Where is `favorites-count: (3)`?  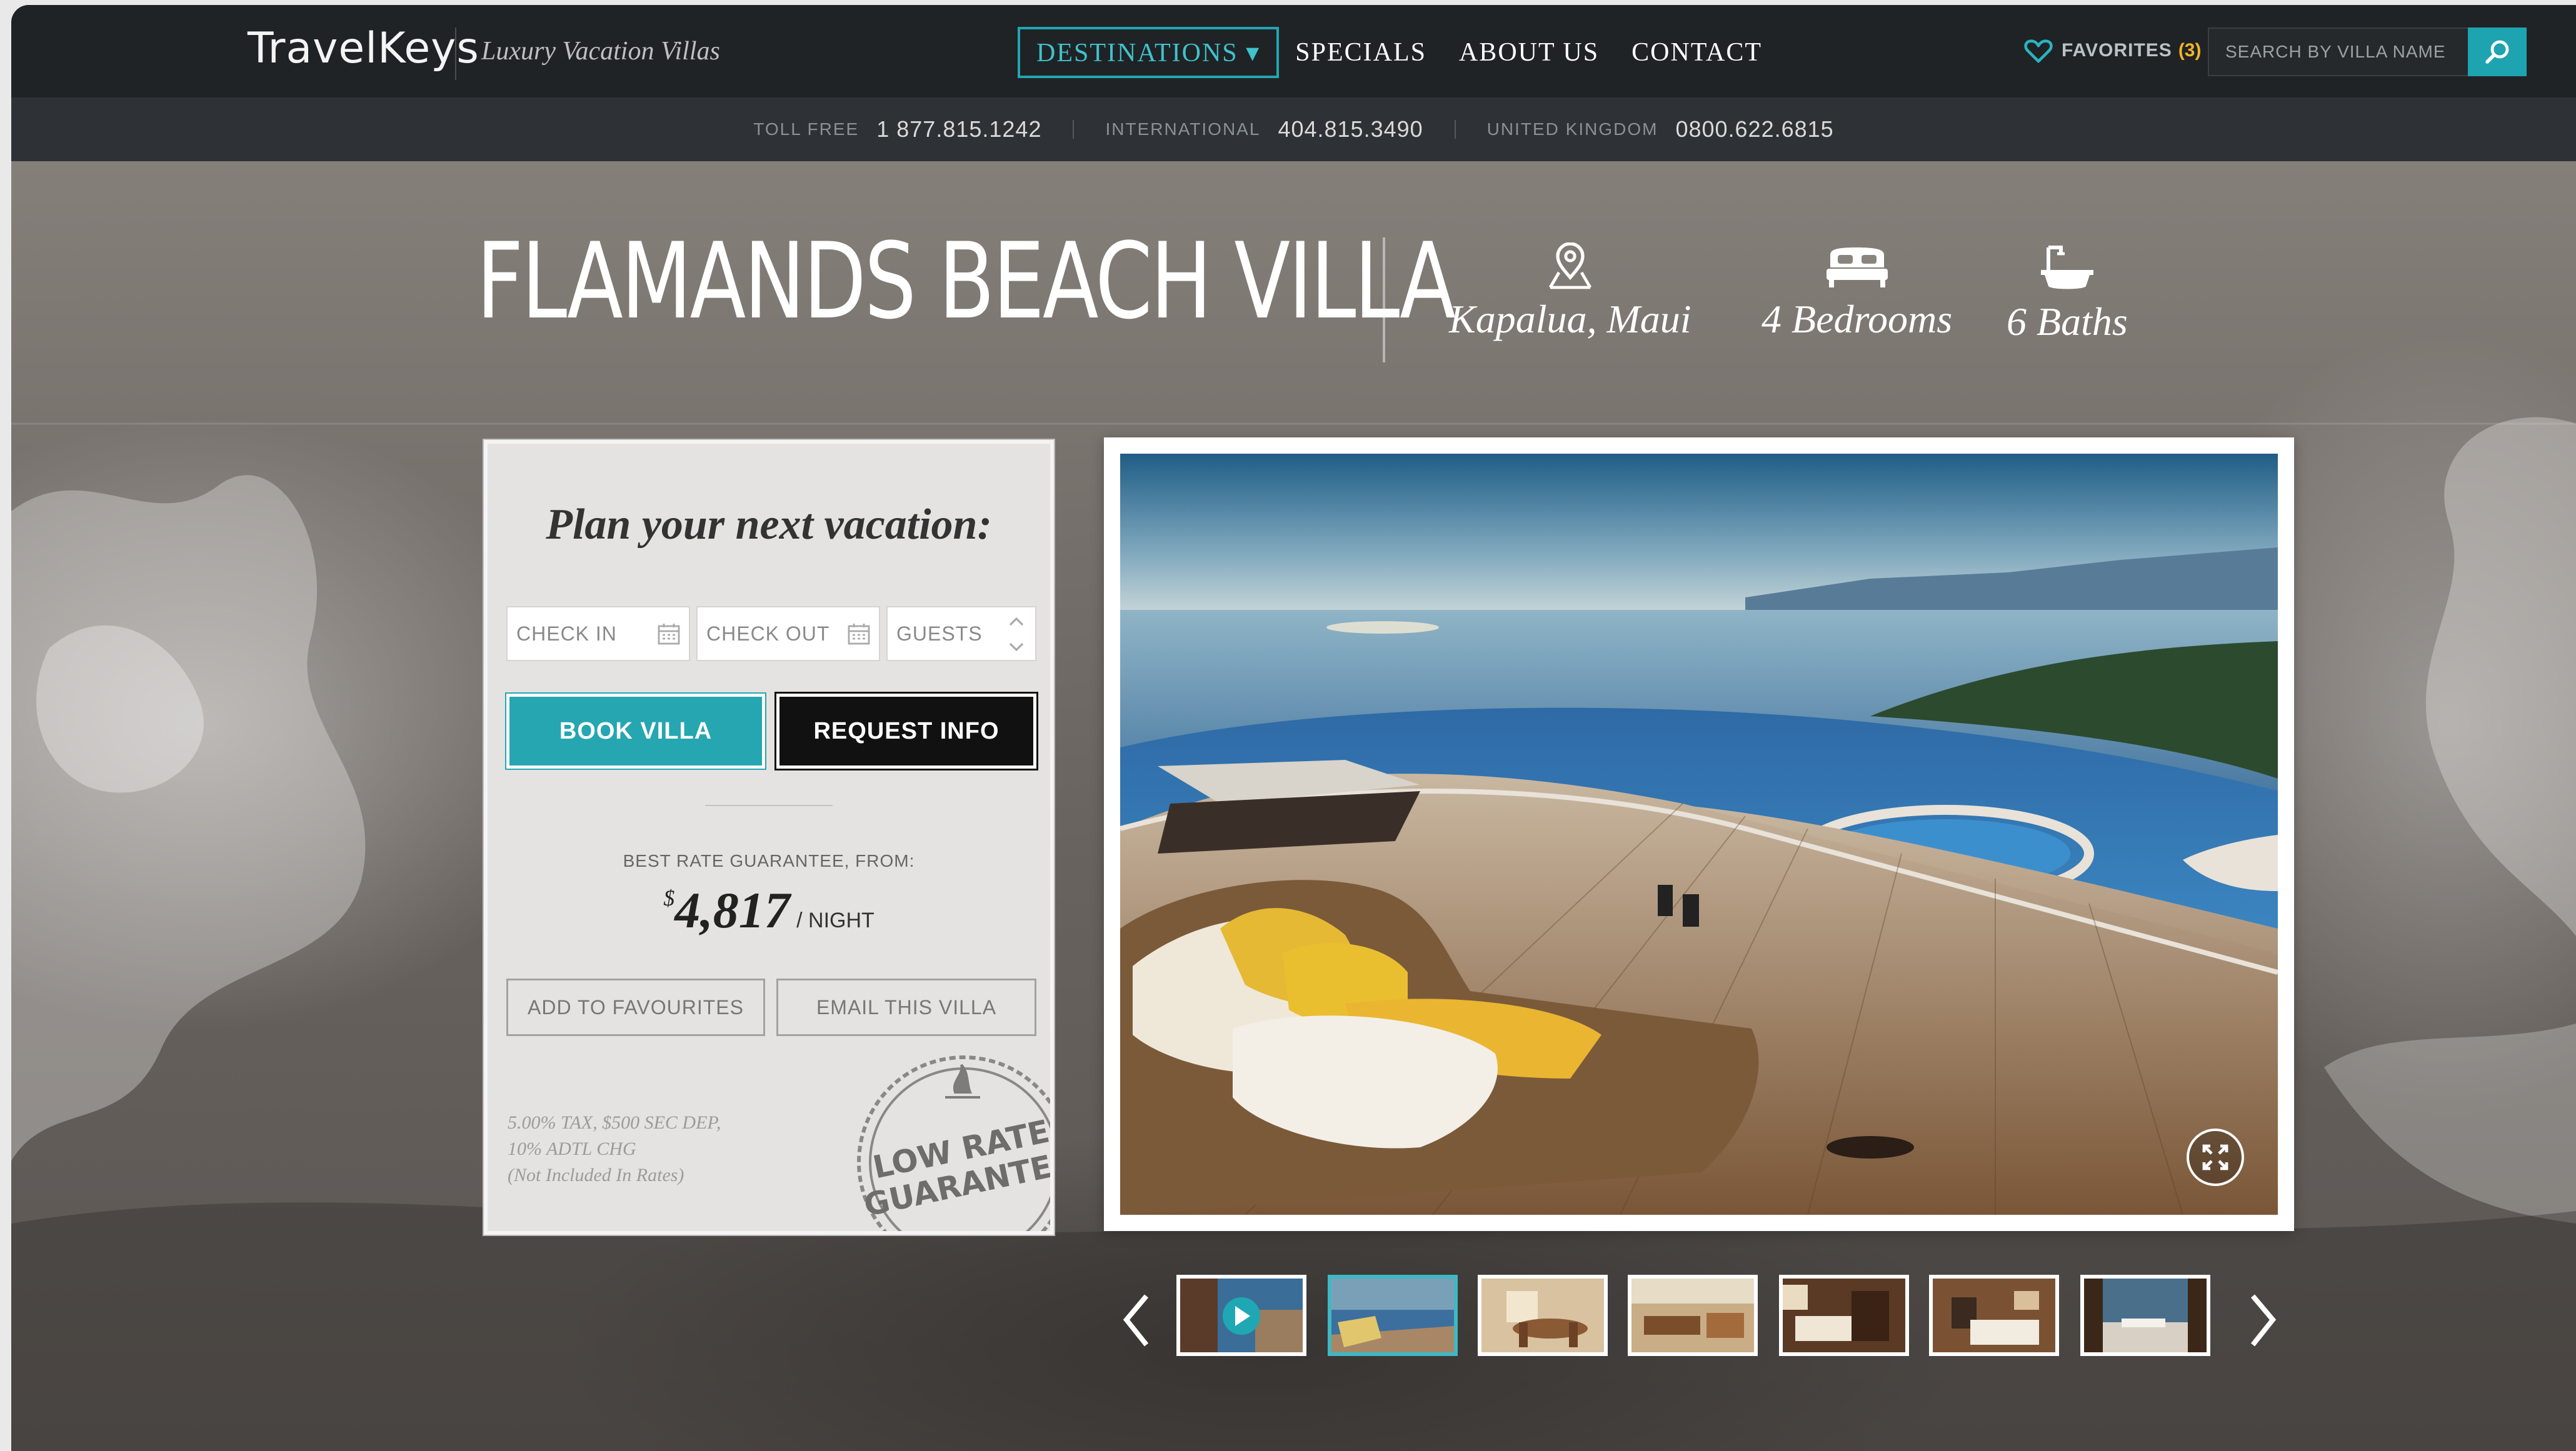
favorites-count: (3) is located at coordinates (2190, 50).